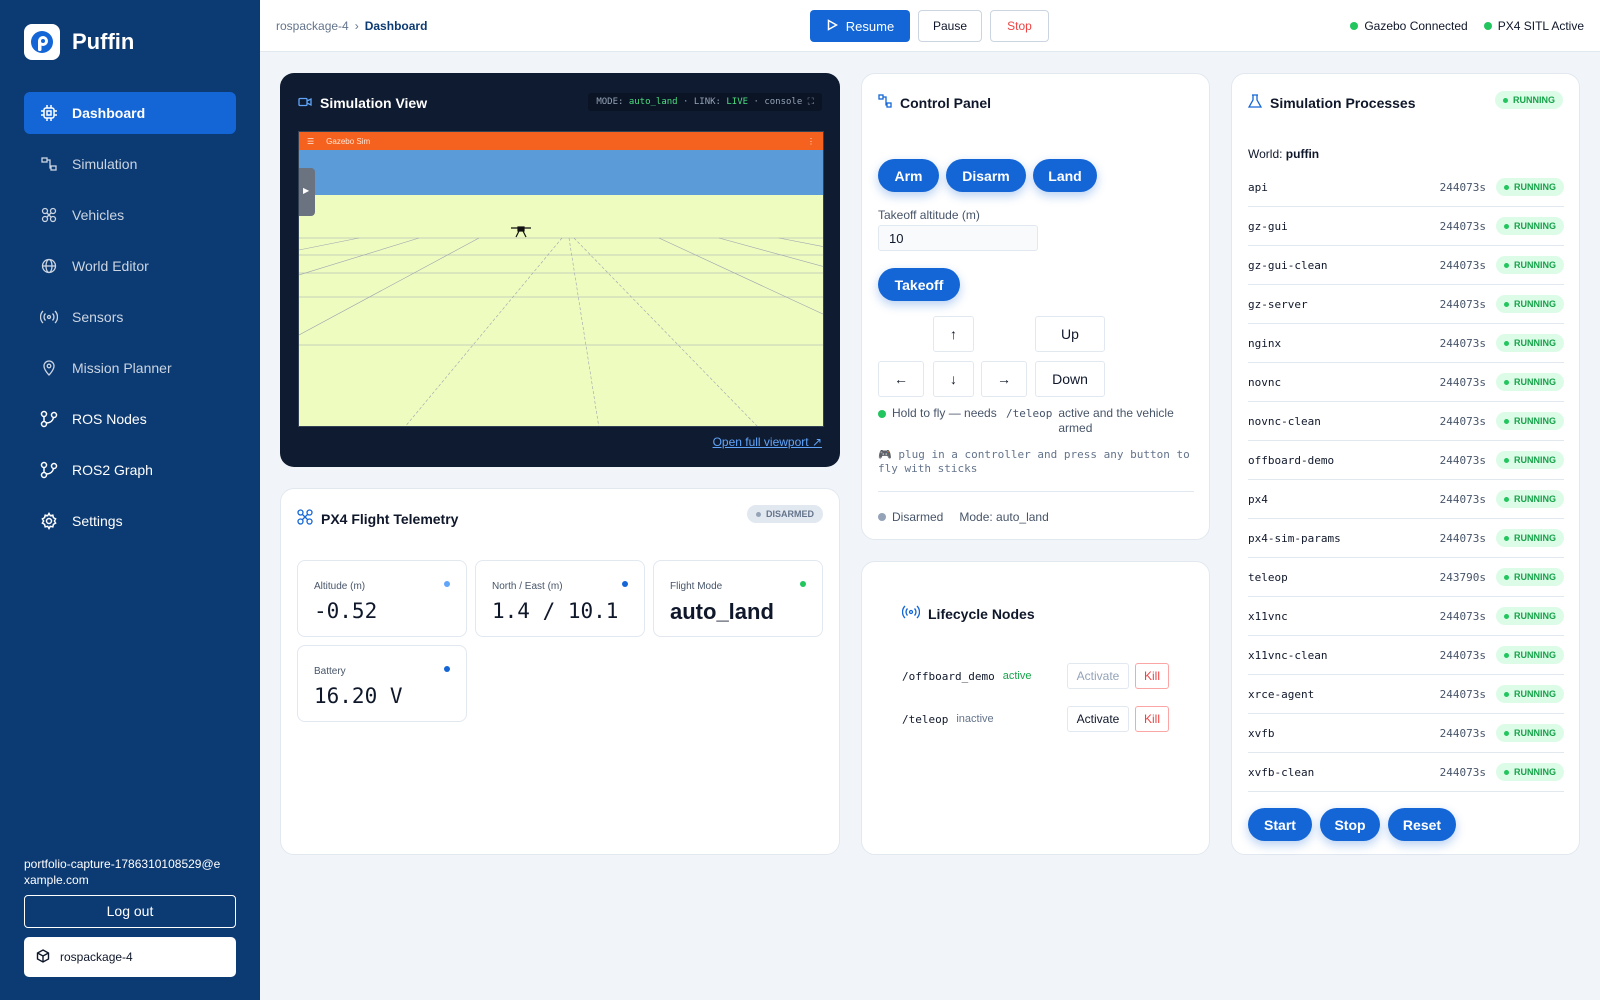 This screenshot has width=1600, height=1000. I want to click on node-state: inactive, so click(975, 719).